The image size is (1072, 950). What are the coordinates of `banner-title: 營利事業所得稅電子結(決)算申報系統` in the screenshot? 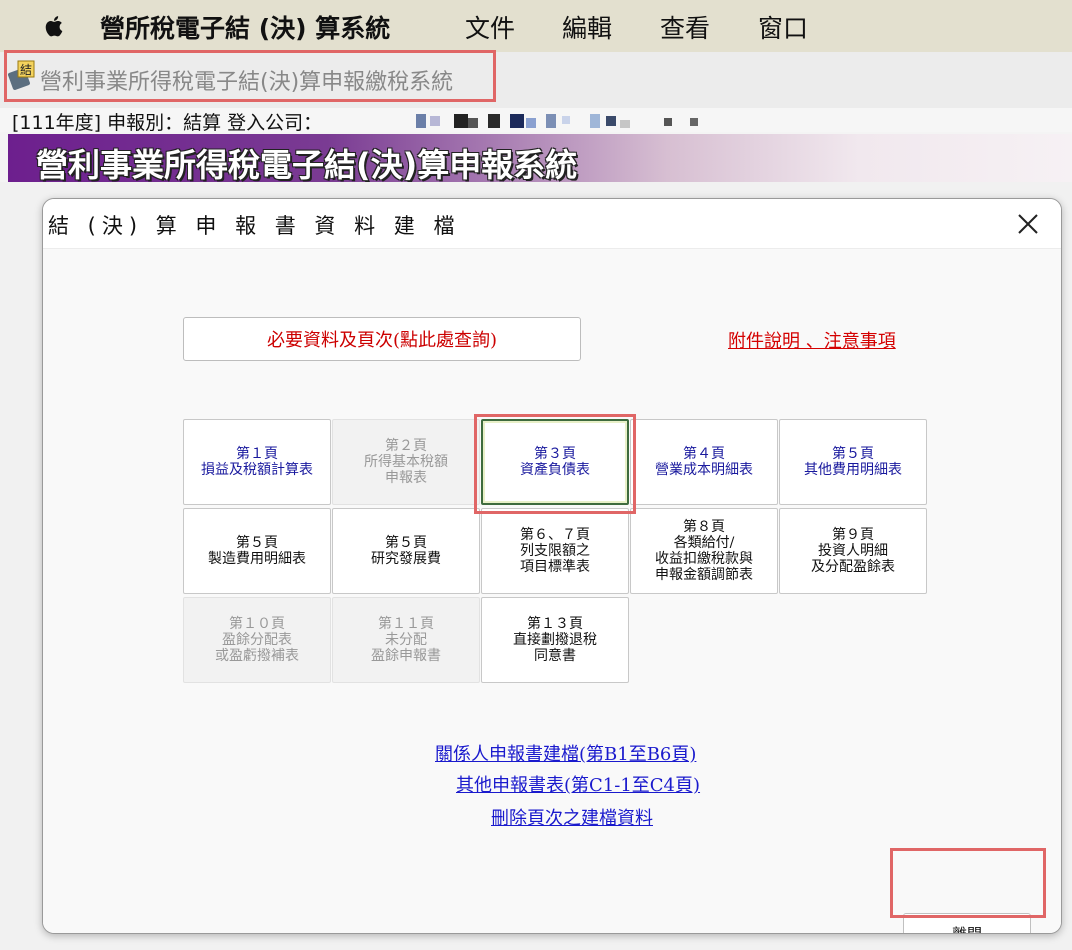 It's located at (307, 165).